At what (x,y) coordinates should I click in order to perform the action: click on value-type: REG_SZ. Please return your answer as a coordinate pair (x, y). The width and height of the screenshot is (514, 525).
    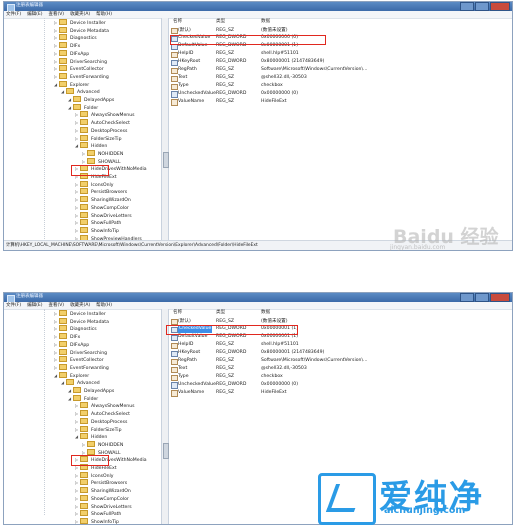
    Looking at the image, I should click on (225, 77).